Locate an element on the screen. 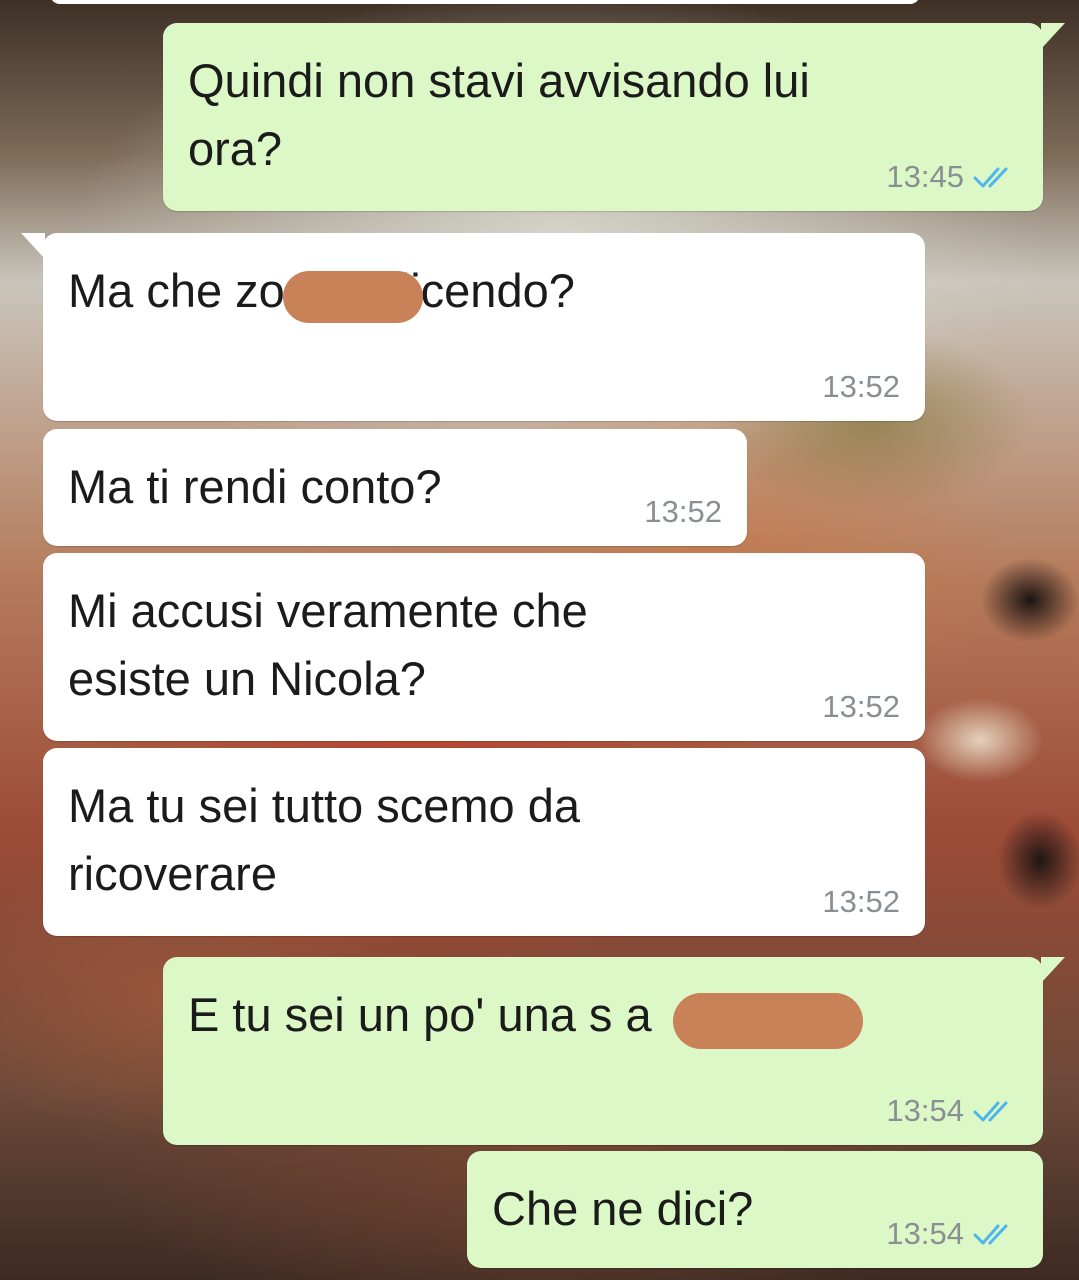 The width and height of the screenshot is (1079, 1280). previous-message-edge is located at coordinates (485, 2).